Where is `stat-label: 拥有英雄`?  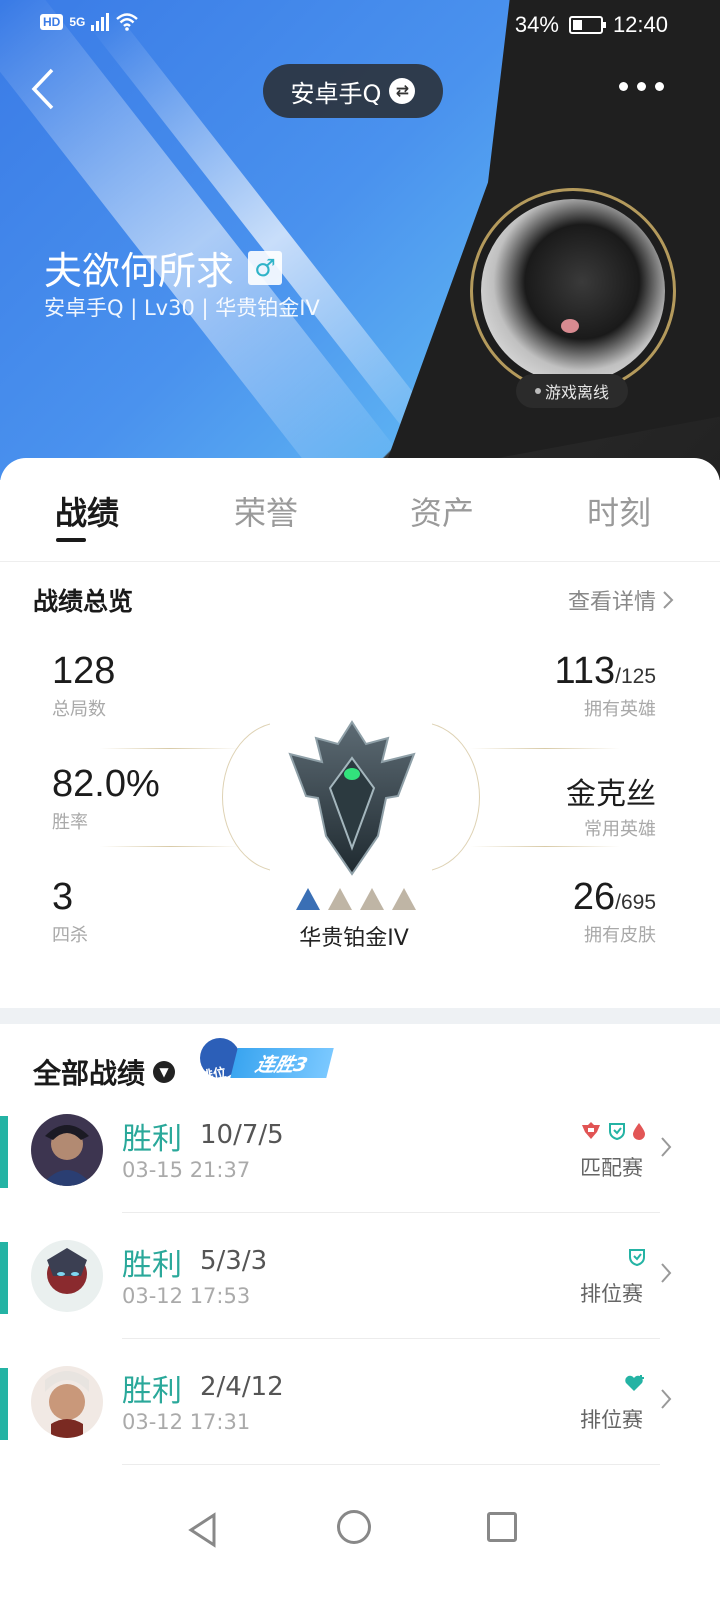
stat-label: 拥有英雄 is located at coordinates (620, 709).